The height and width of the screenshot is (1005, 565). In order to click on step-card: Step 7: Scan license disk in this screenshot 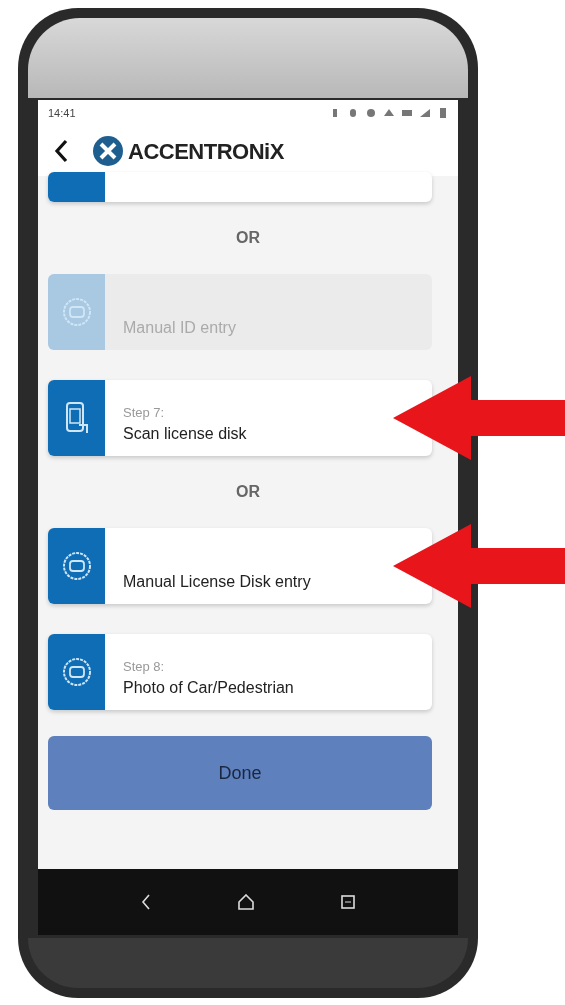, I will do `click(240, 418)`.